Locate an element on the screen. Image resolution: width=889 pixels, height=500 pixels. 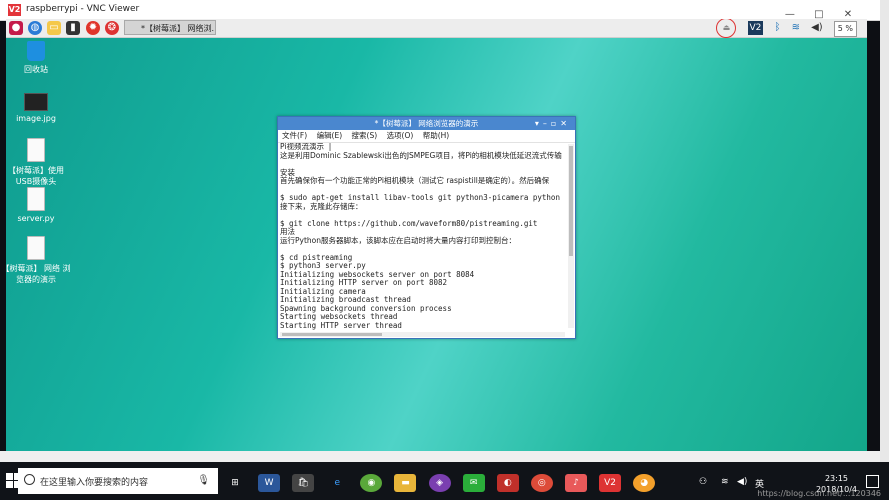
desktop-icon-server-py: server.py is located at coordinates (38, 205).